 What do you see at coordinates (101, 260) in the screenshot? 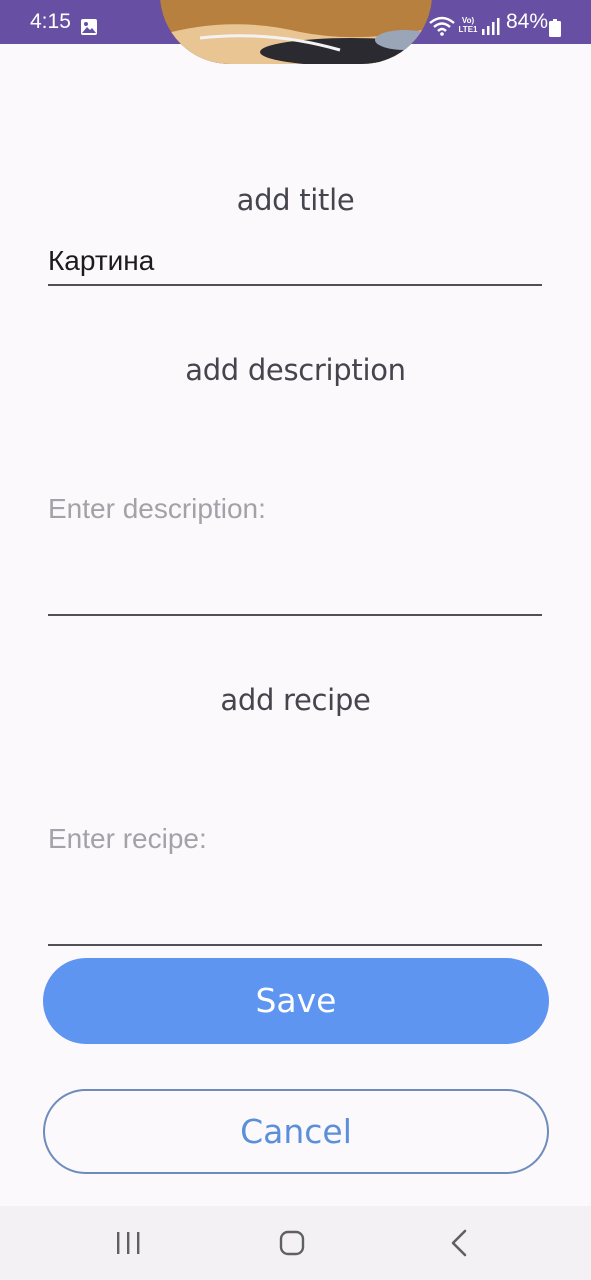
I see `title-input-value: Картина` at bounding box center [101, 260].